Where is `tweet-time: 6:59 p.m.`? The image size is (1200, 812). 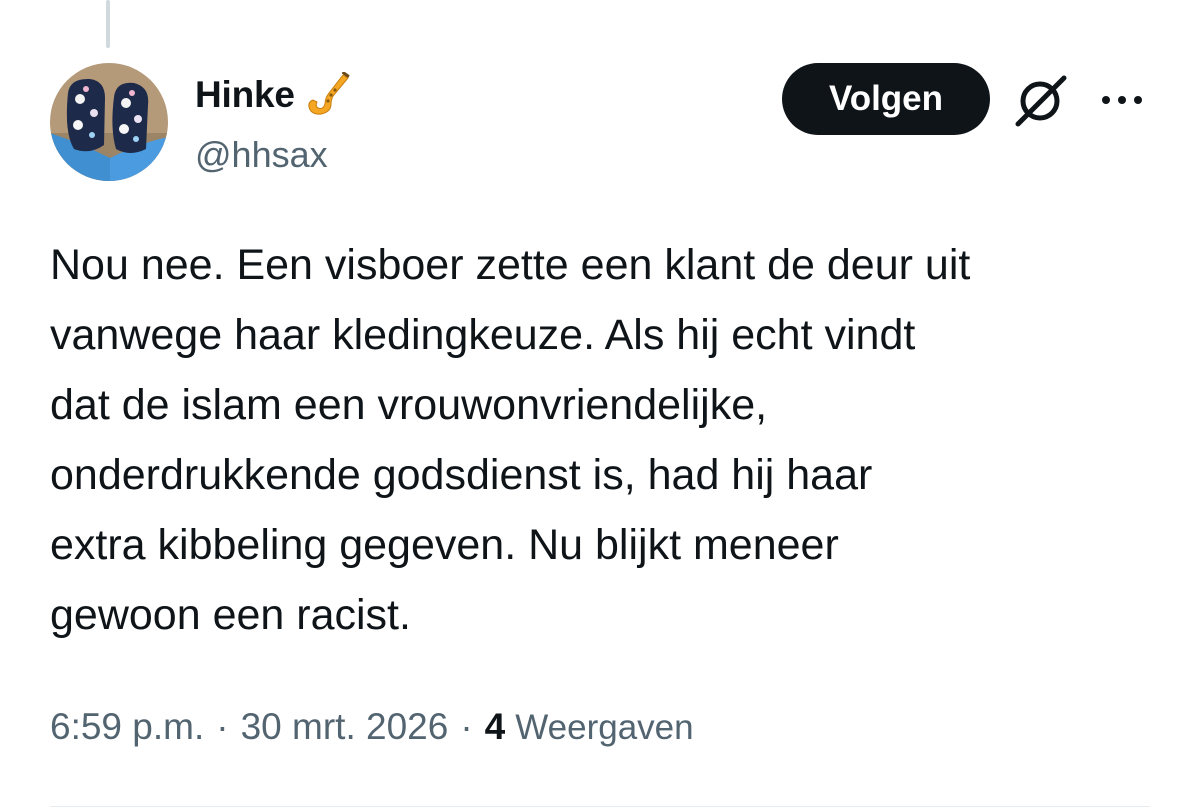 tweet-time: 6:59 p.m. is located at coordinates (127, 727).